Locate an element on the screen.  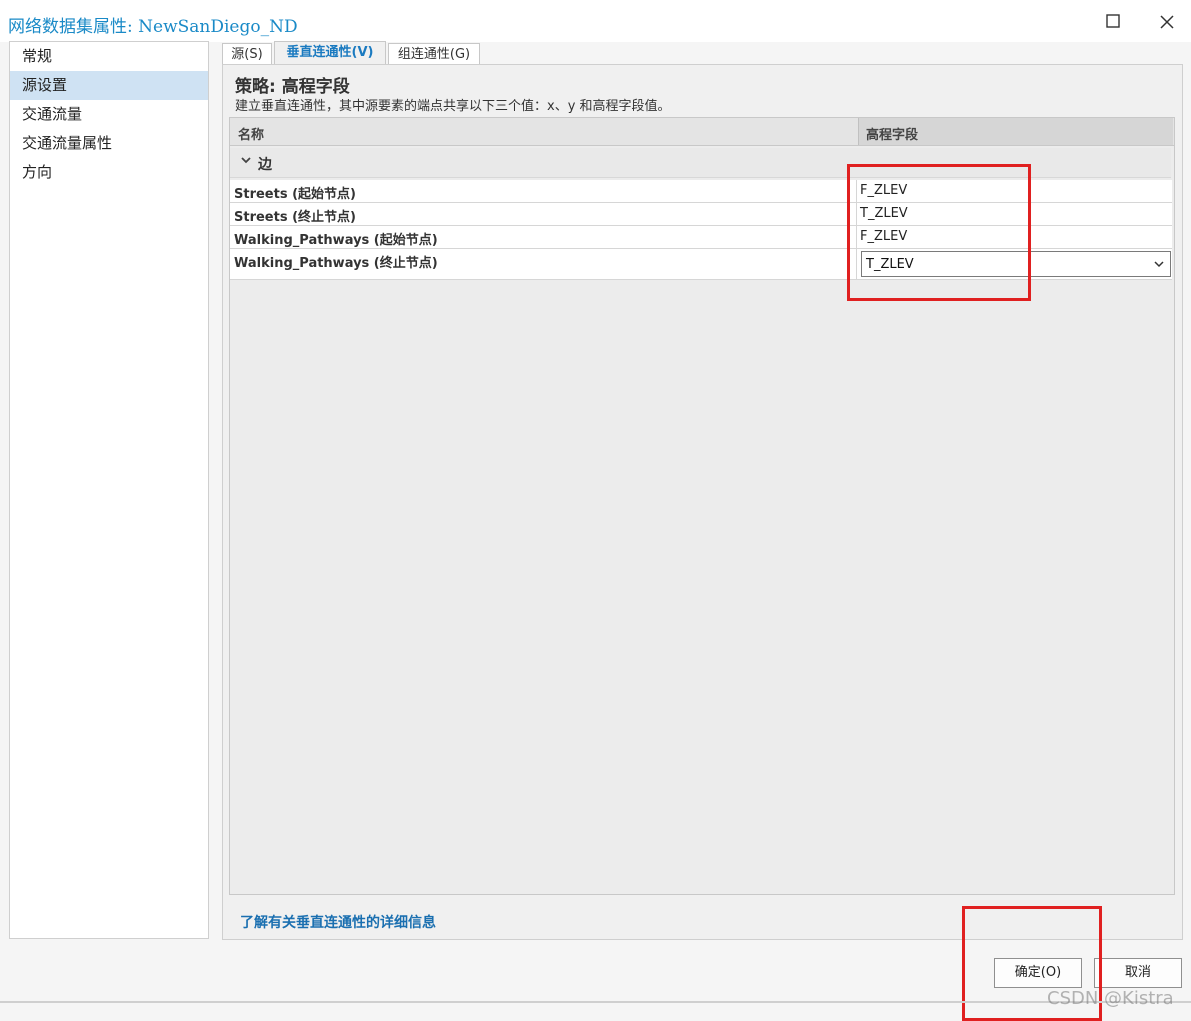
learn-more-link: 了解有关垂直连通性的详细信息 is located at coordinates (338, 922).